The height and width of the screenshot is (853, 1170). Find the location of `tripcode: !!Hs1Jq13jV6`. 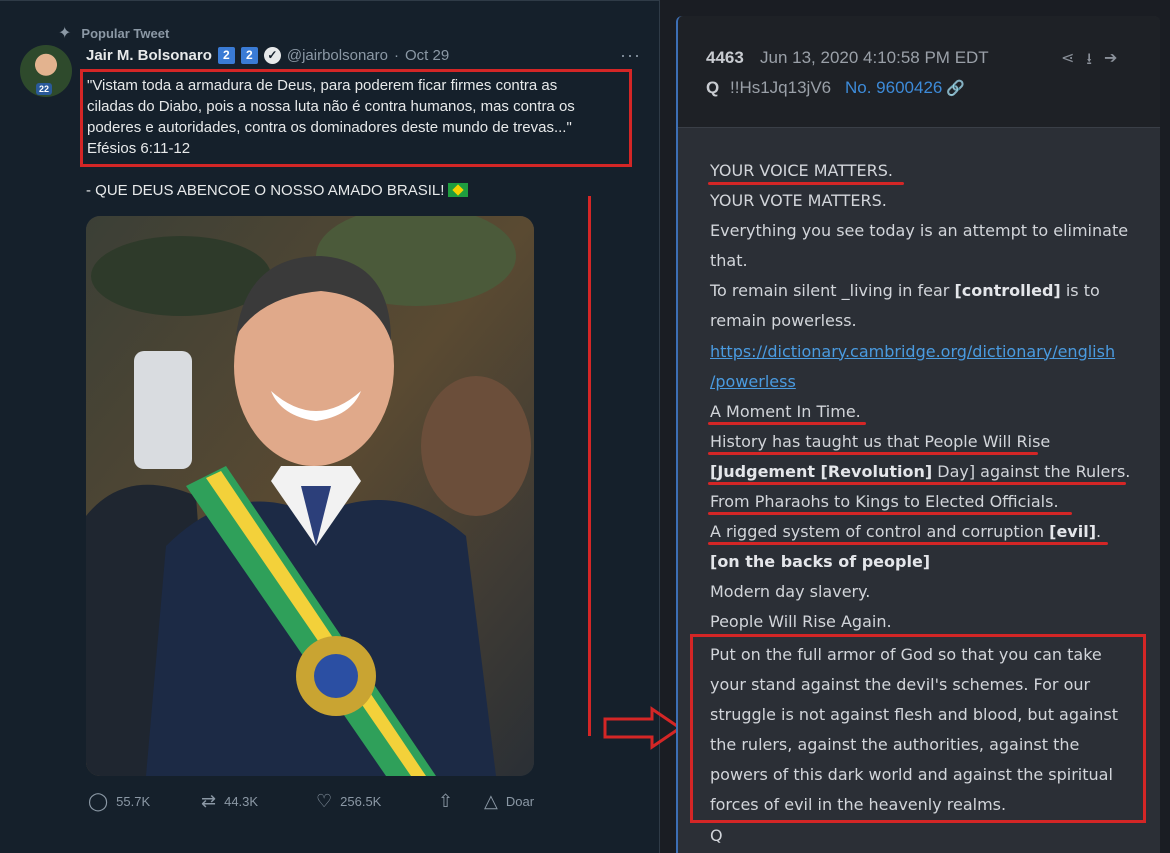

tripcode: !!Hs1Jq13jV6 is located at coordinates (781, 87).